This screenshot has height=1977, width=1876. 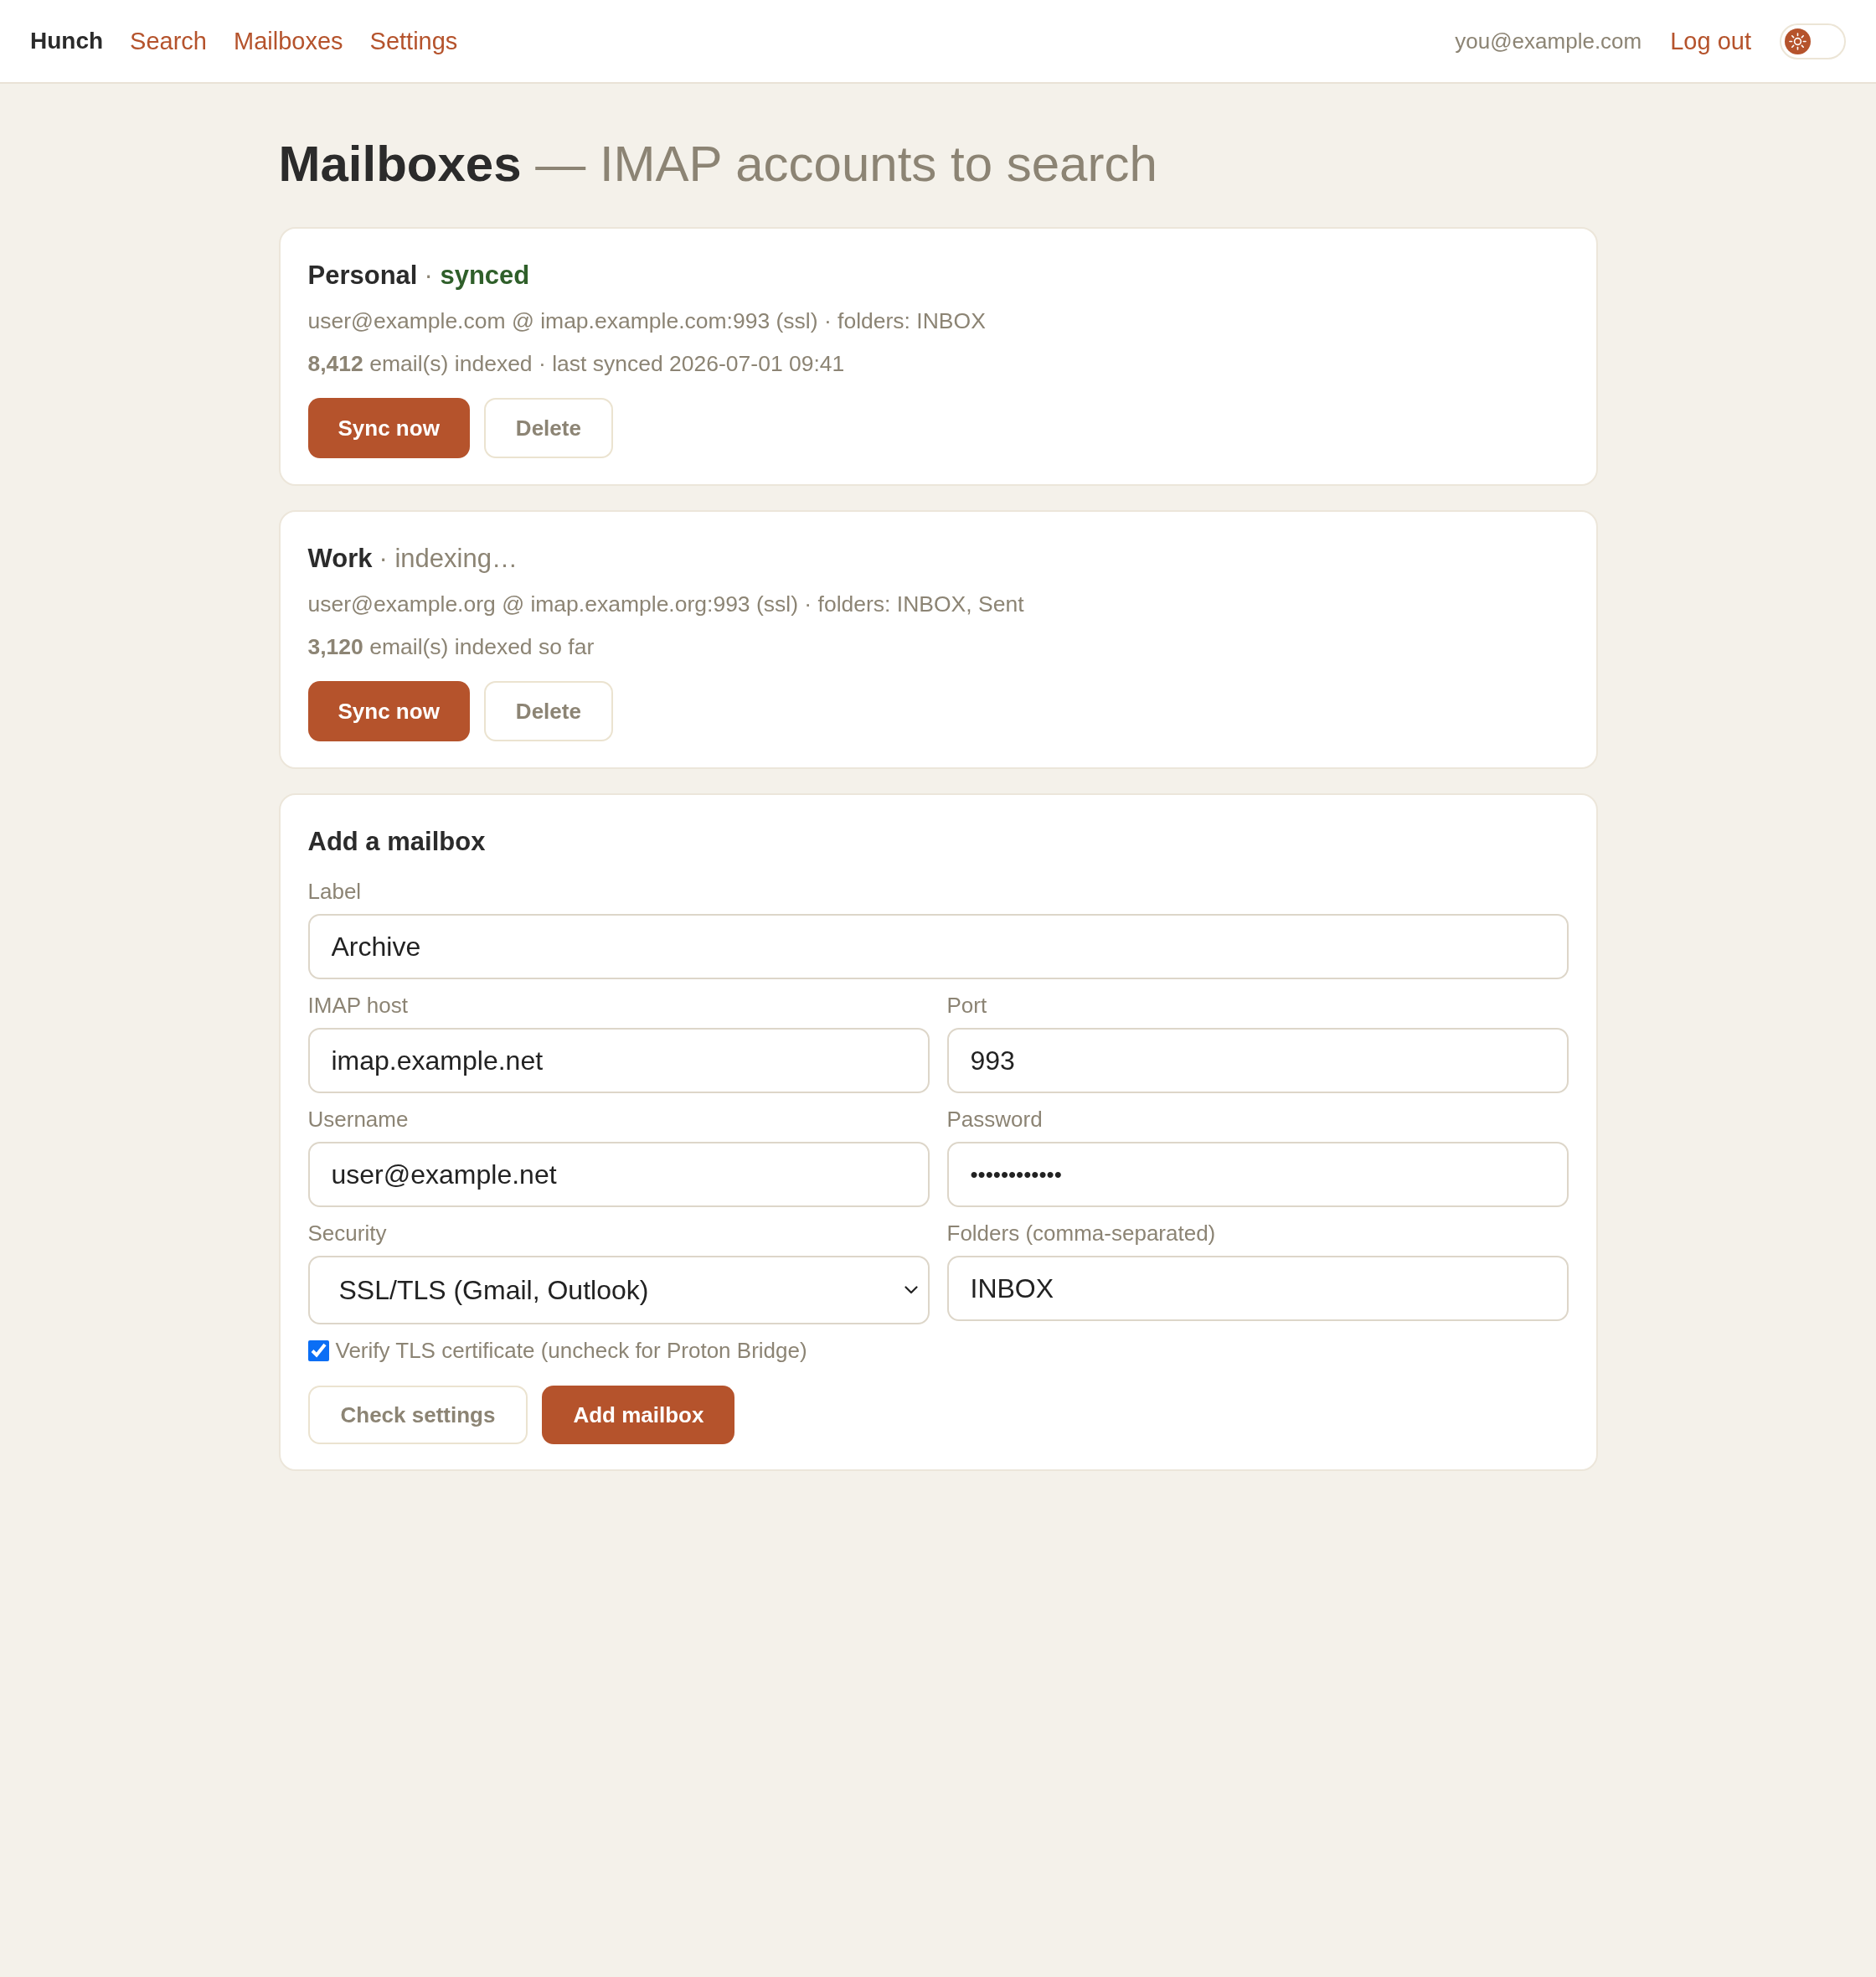 What do you see at coordinates (334, 892) in the screenshot?
I see `field-label: Label` at bounding box center [334, 892].